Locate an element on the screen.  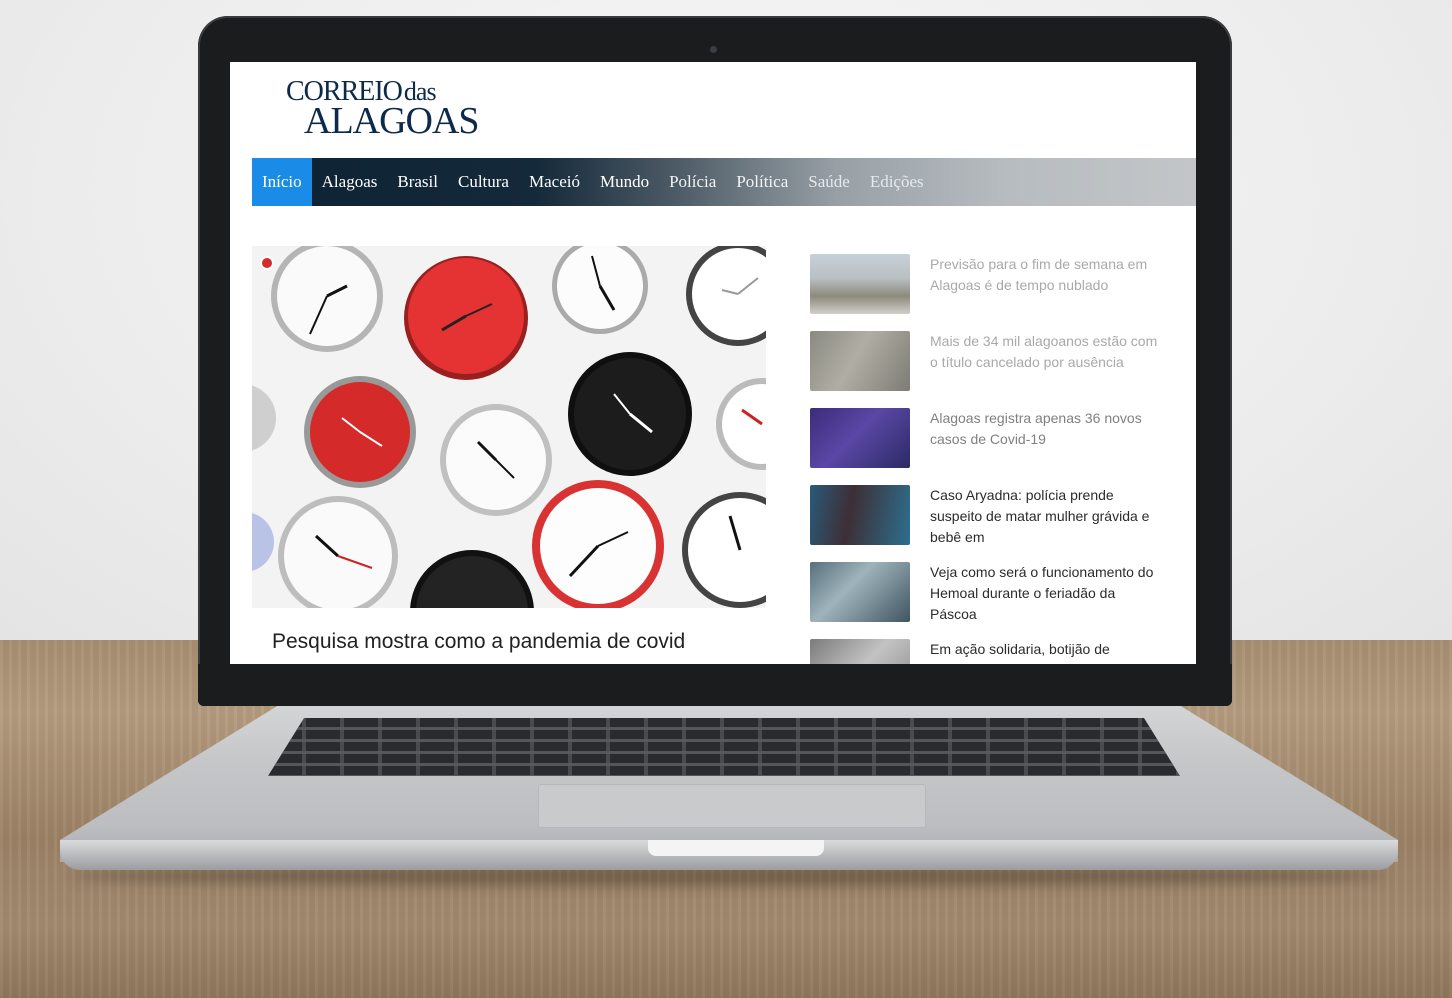
nav-item-inicio: Início is located at coordinates (282, 182).